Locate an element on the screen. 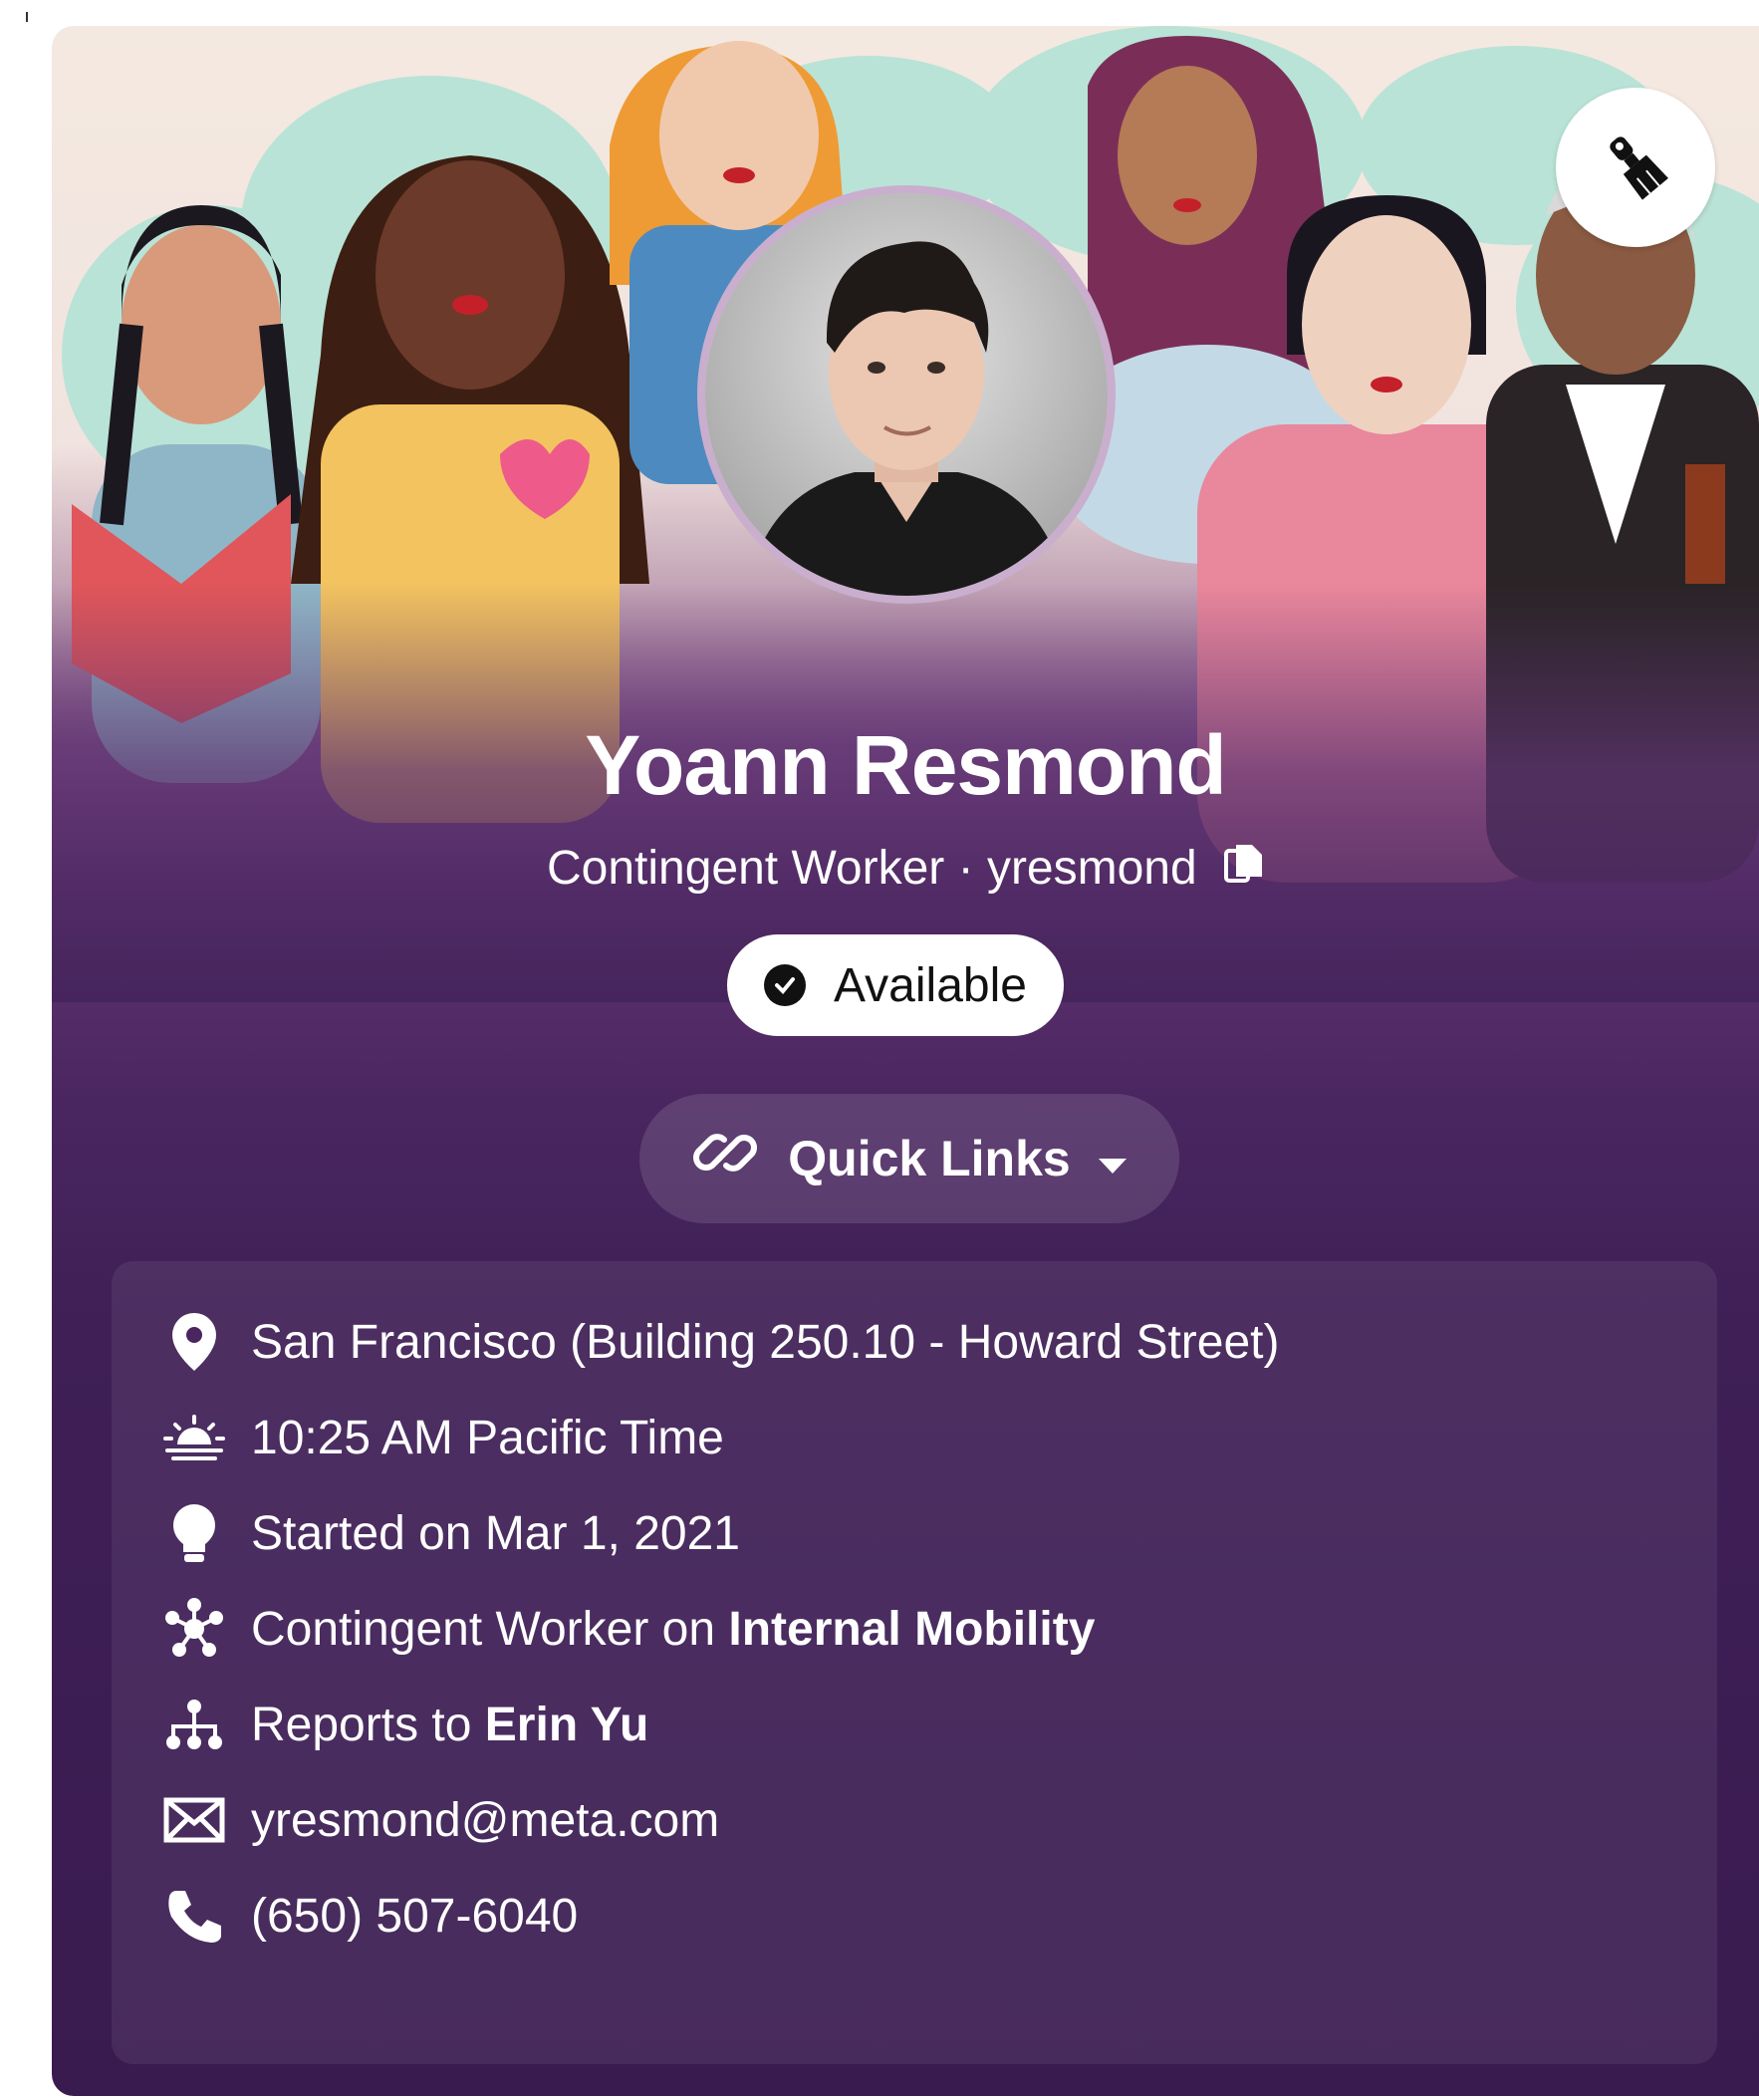  start-date-text: Started on Mar 1, 2021 is located at coordinates (495, 1533).